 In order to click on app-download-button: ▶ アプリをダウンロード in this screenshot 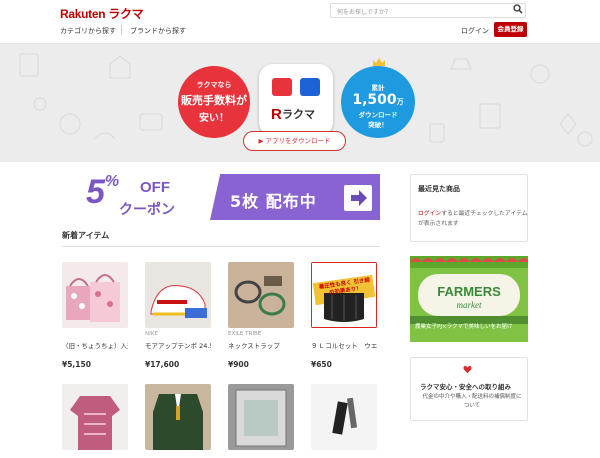, I will do `click(294, 141)`.